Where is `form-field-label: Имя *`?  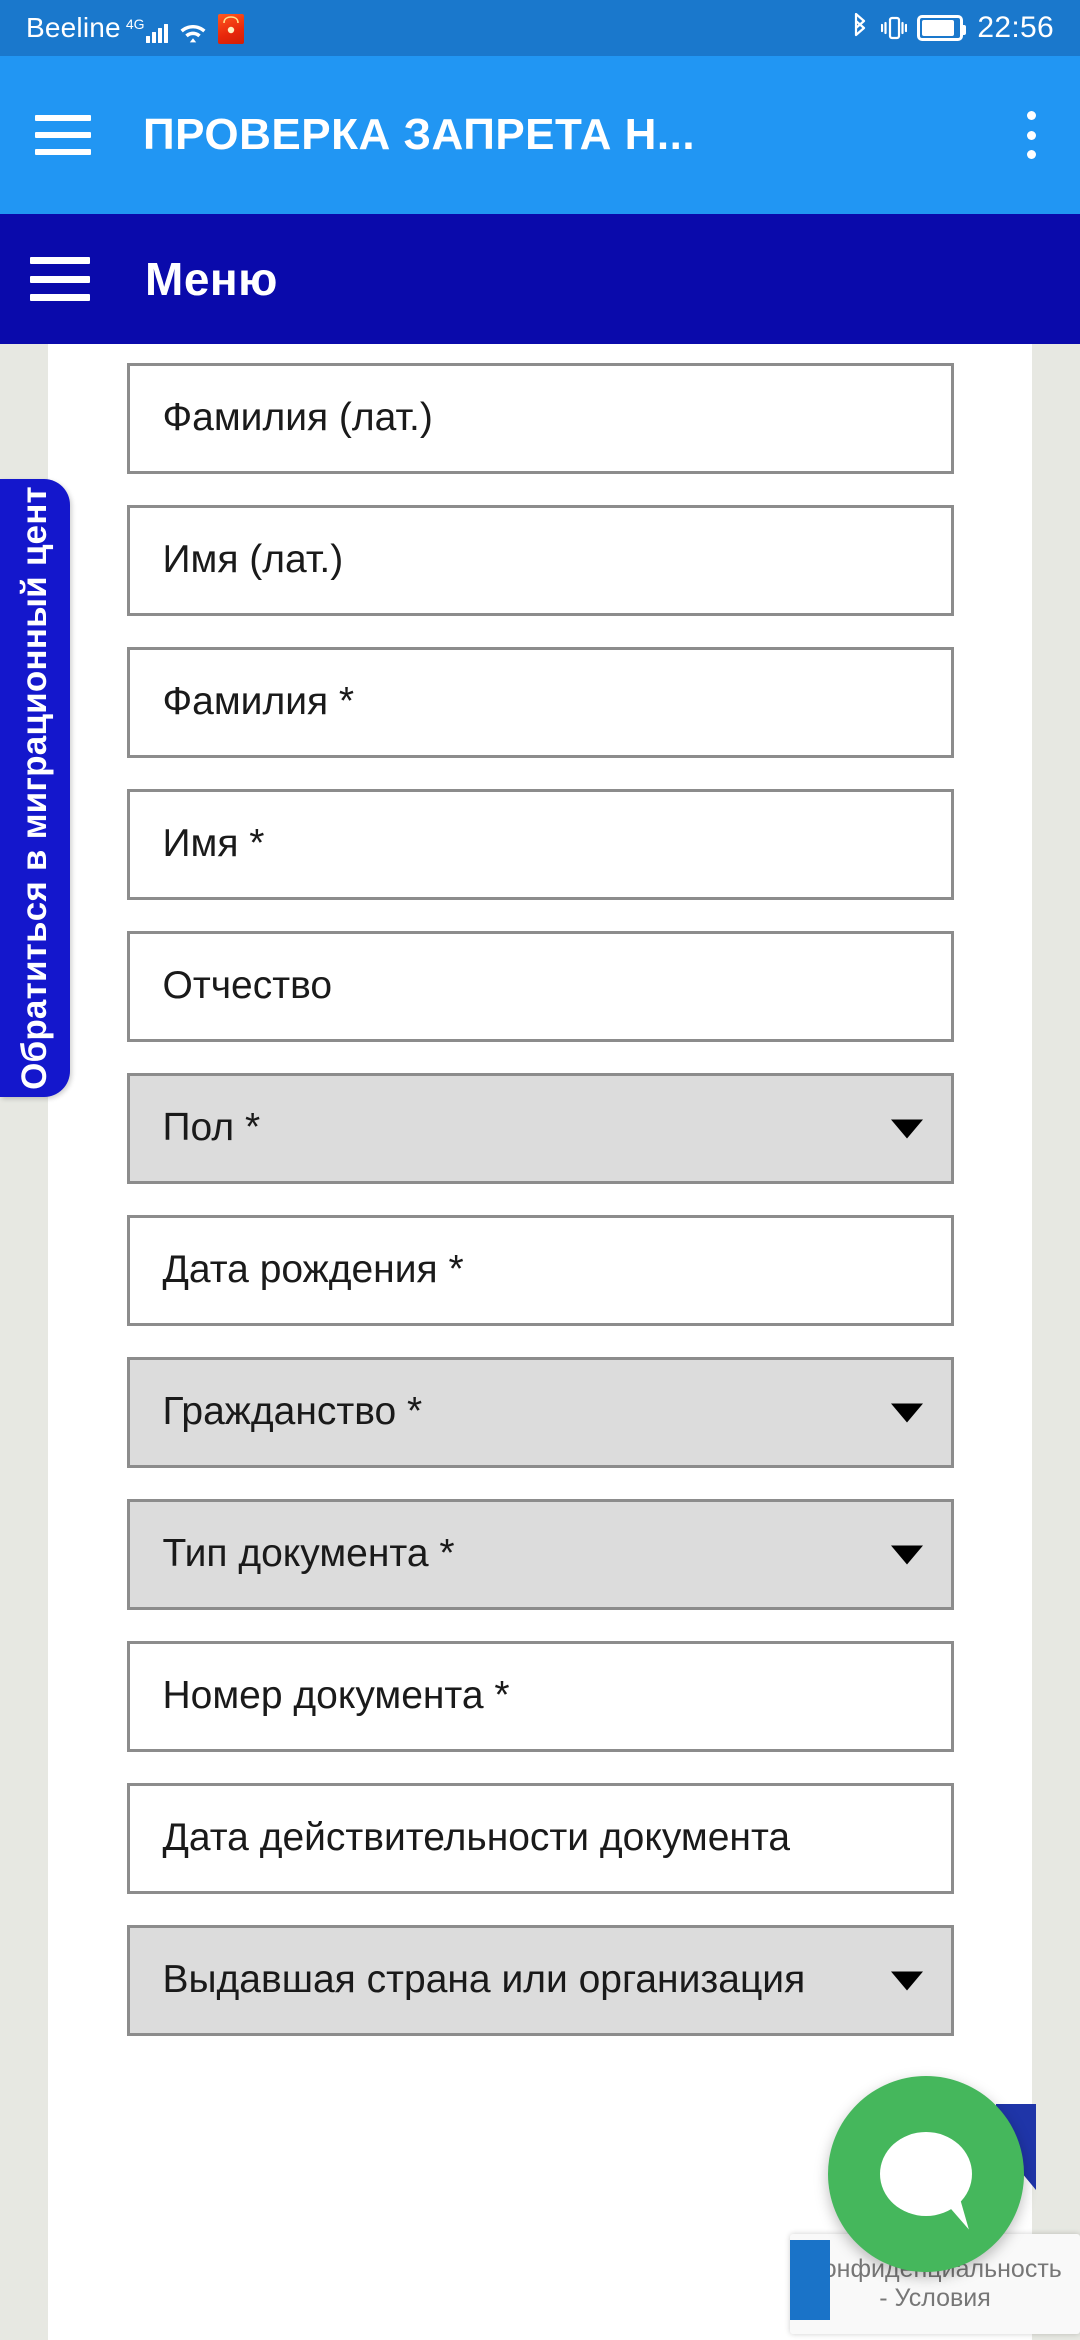
form-field-label: Имя * is located at coordinates (213, 844).